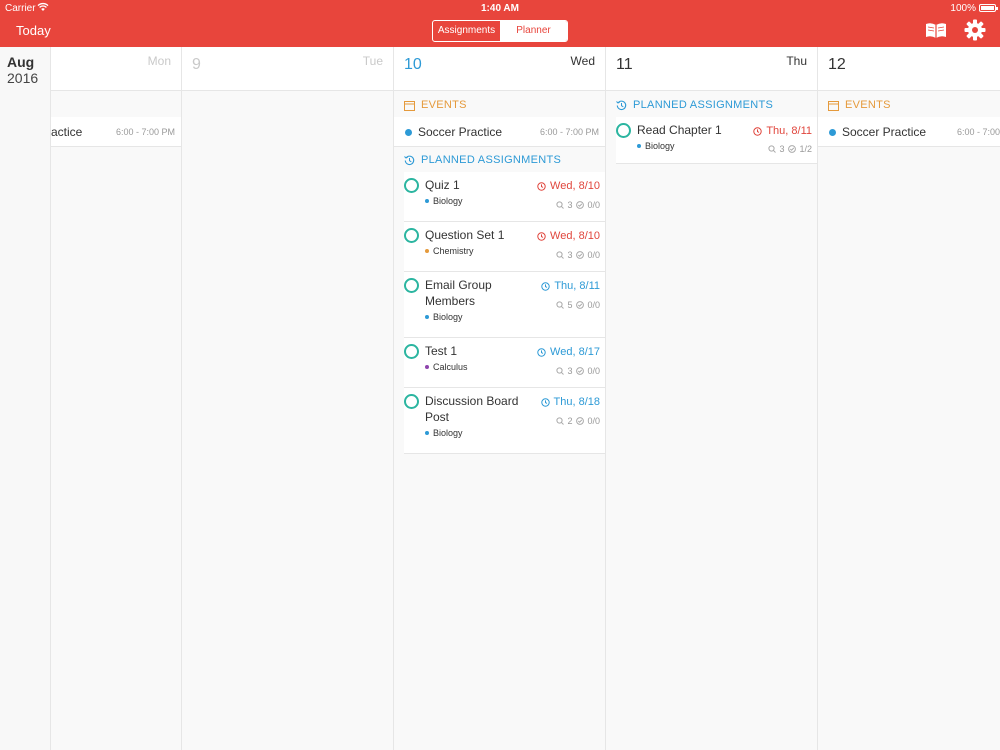  I want to click on events-section-label: EVENTS, so click(444, 105).